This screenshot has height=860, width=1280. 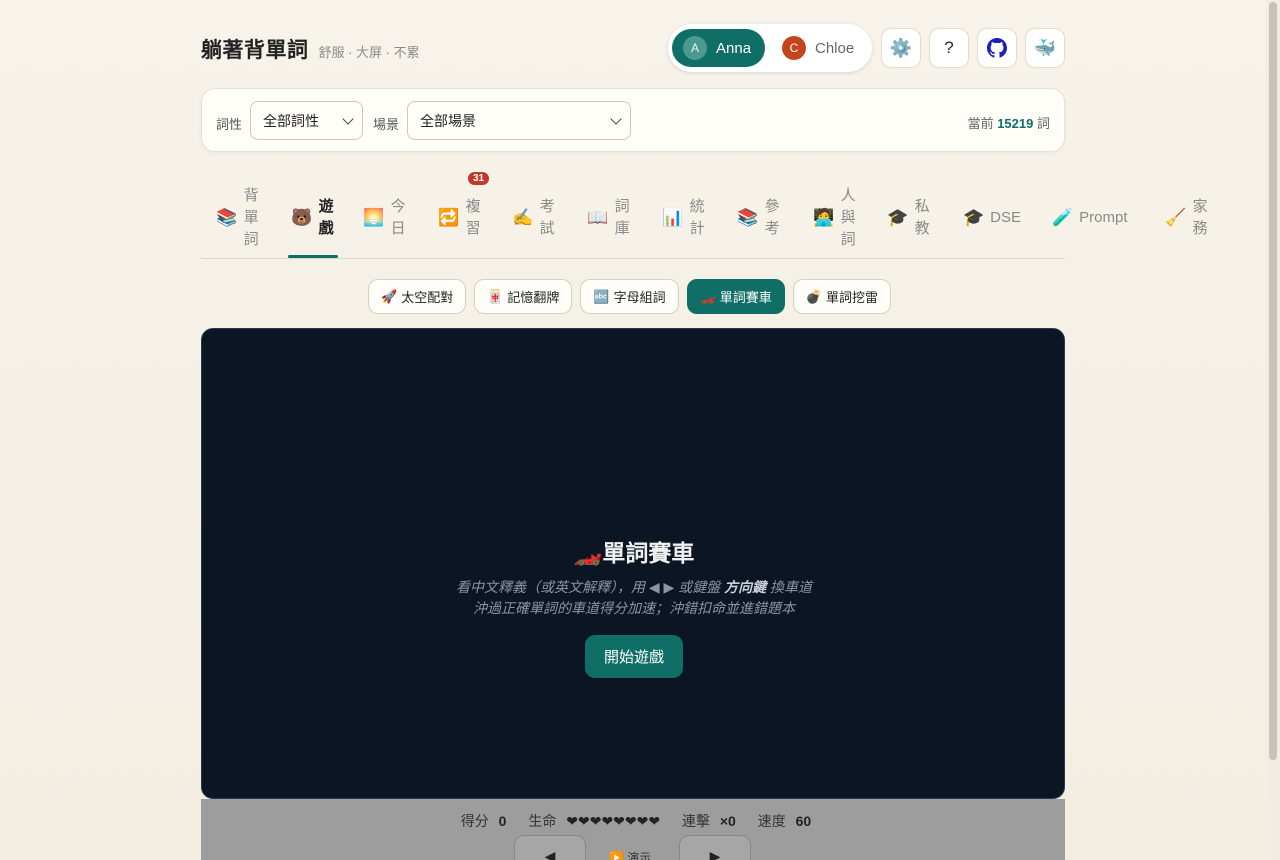 I want to click on tab-exam: ✍️ 考試, so click(x=533, y=218).